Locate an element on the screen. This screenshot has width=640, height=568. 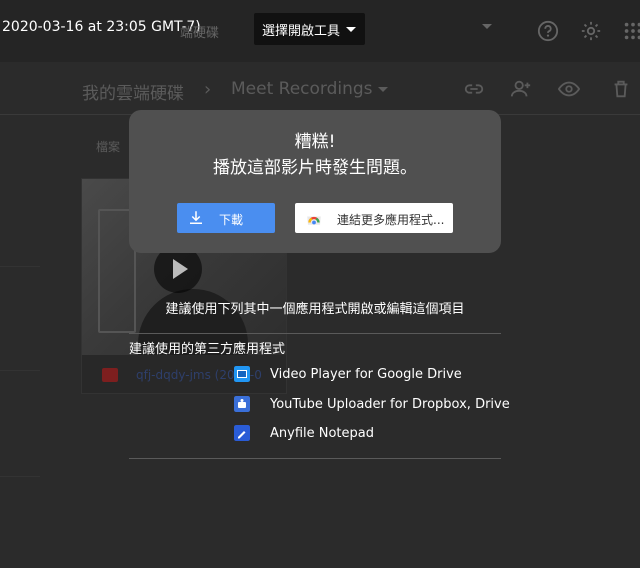
link-icon is located at coordinates (474, 89).